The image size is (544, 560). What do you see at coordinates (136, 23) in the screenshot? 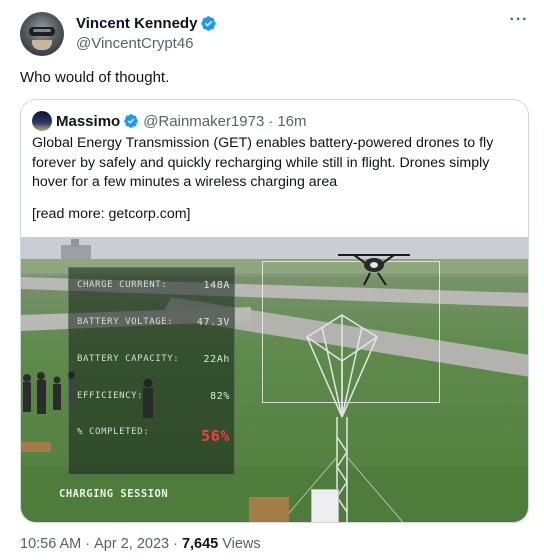
I see `author-display-name: Vincent Kennedy` at bounding box center [136, 23].